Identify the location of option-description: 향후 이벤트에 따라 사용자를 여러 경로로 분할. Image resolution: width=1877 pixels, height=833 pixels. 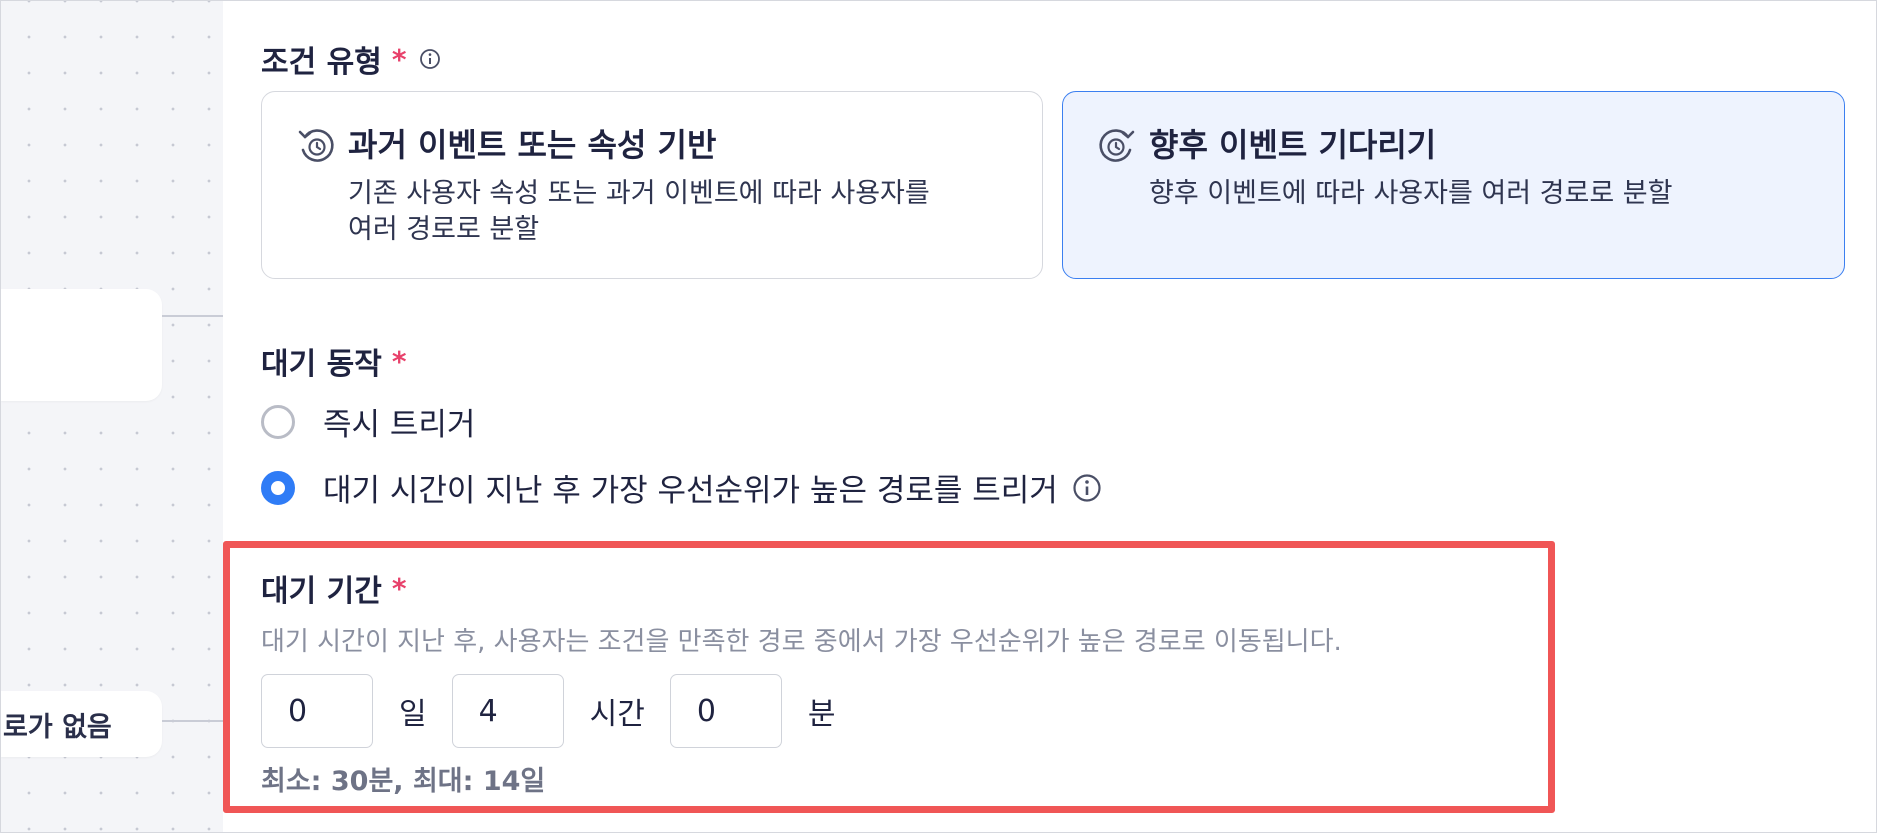
(1410, 194).